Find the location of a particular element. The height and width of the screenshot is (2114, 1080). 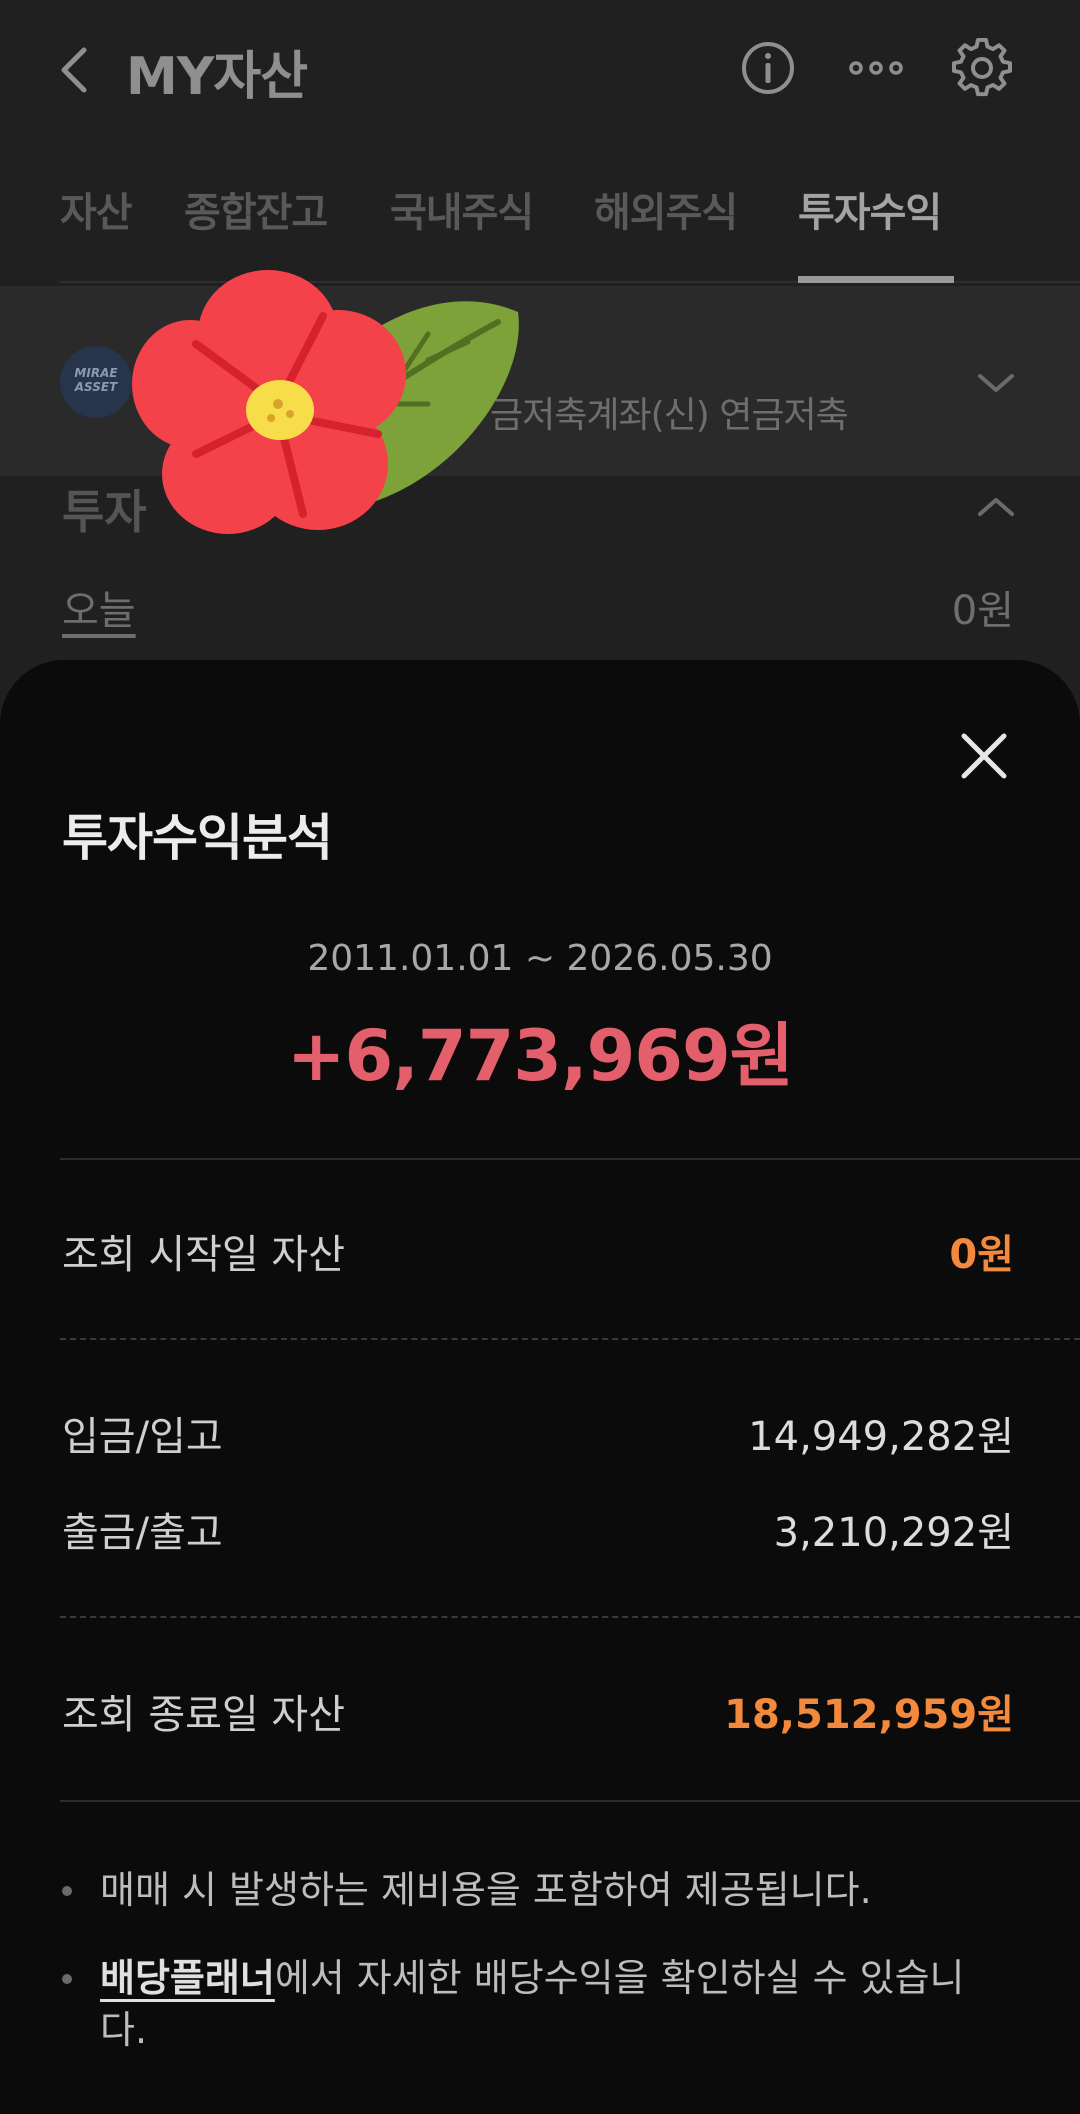

chevron-down-icon is located at coordinates (996, 383).